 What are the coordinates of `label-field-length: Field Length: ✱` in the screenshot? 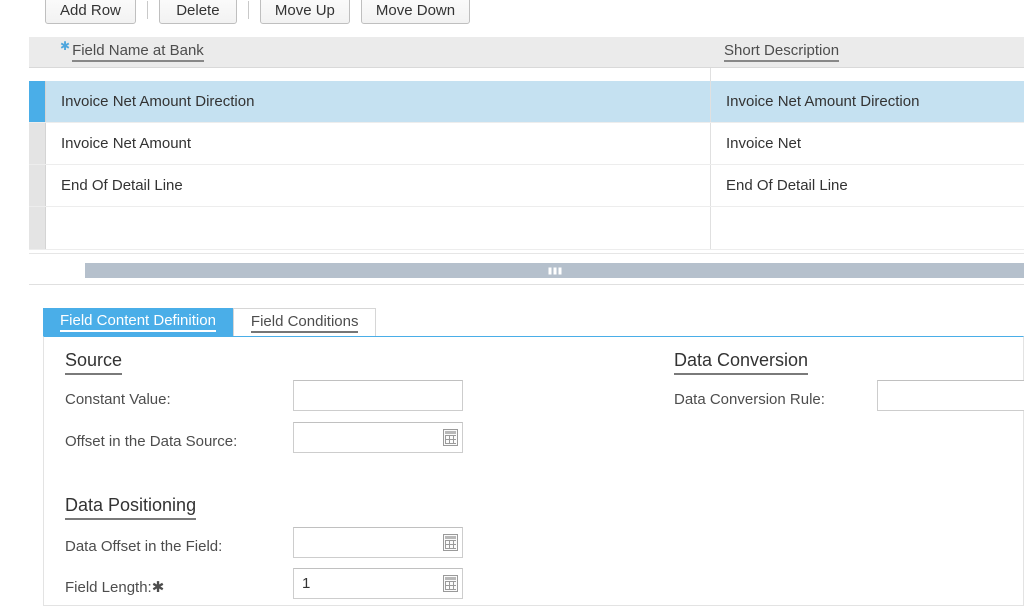 It's located at (114, 587).